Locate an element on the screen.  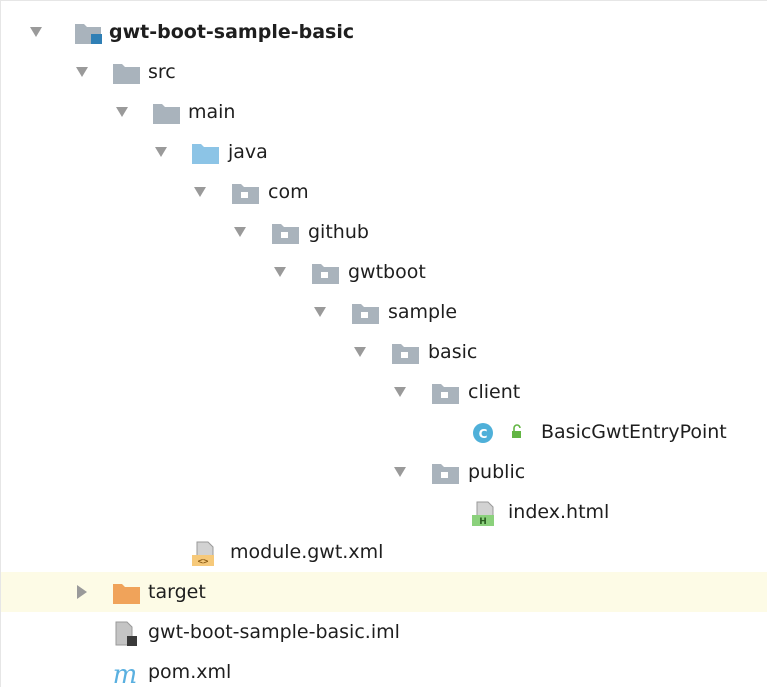
excluded-folder-icon is located at coordinates (127, 592).